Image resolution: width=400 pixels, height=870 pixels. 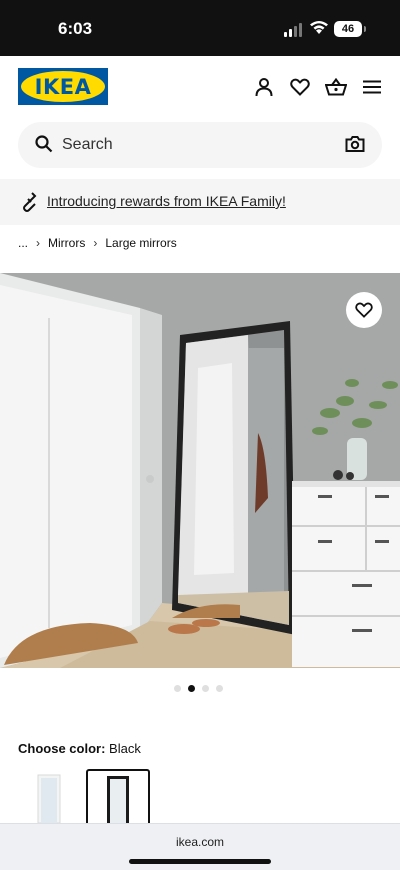 I want to click on url-label: ikea.com, so click(x=200, y=842).